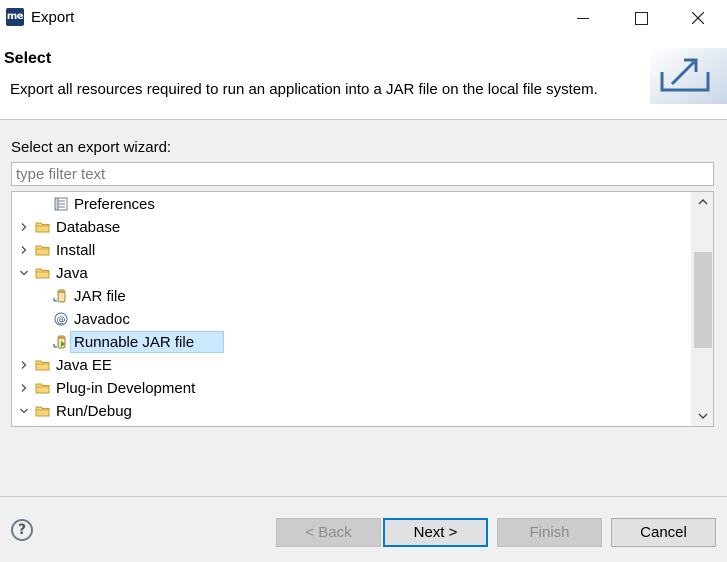  I want to click on title-bar: me Export, so click(363, 18).